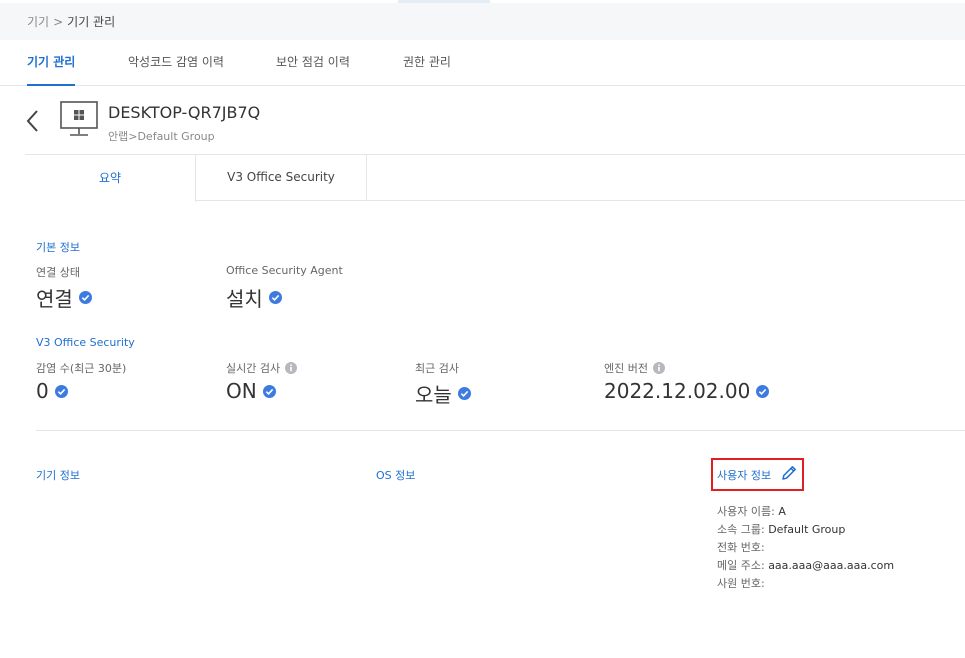 The height and width of the screenshot is (658, 965). Describe the element at coordinates (54, 299) in the screenshot. I see `connection-status-text: 연결` at that location.